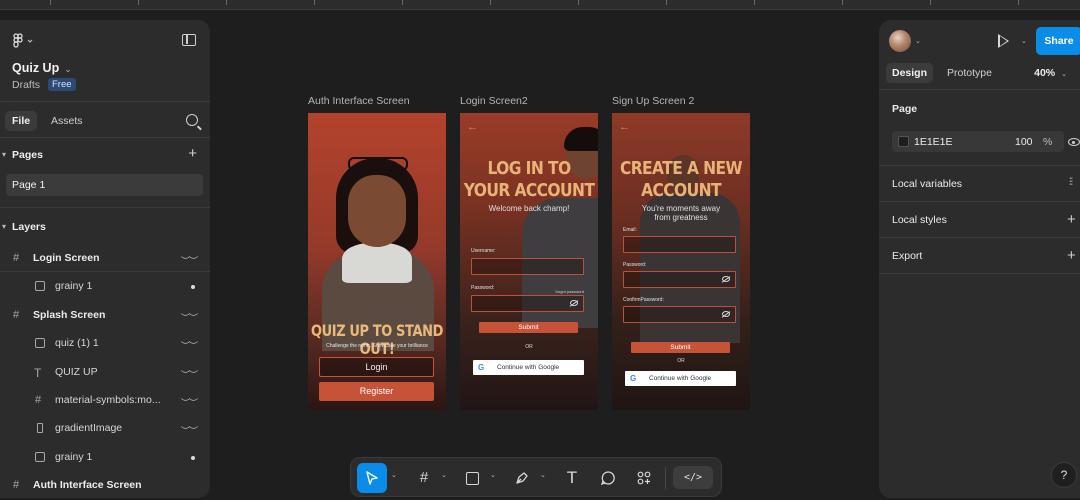 The height and width of the screenshot is (500, 1080). What do you see at coordinates (105, 286) in the screenshot?
I see `layer-grainy-1: grainy 1` at bounding box center [105, 286].